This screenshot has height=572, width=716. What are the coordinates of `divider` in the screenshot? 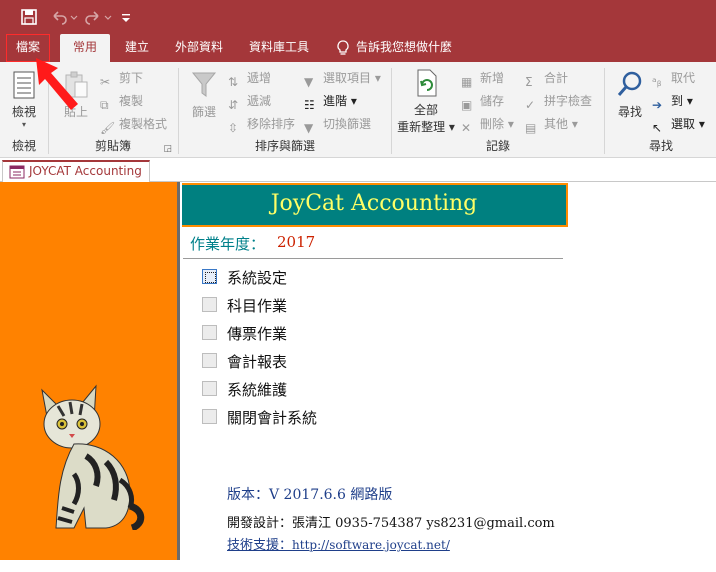 It's located at (373, 258).